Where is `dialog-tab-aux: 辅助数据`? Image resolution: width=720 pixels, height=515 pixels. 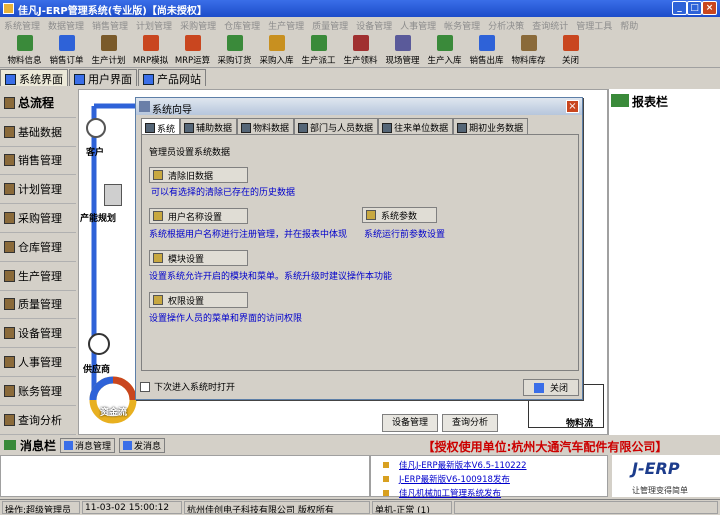 dialog-tab-aux: 辅助数据 is located at coordinates (209, 126).